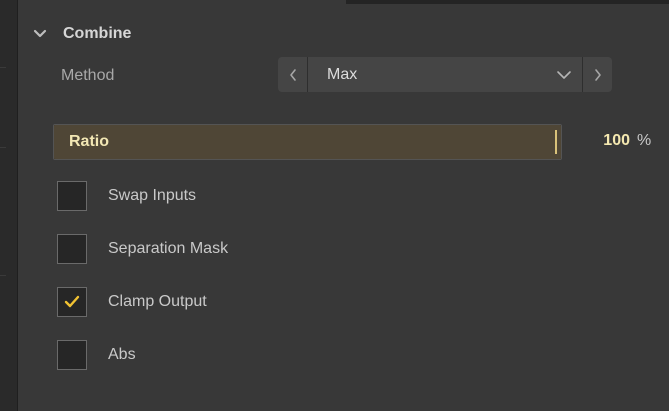  I want to click on ratio-unit: %, so click(644, 140).